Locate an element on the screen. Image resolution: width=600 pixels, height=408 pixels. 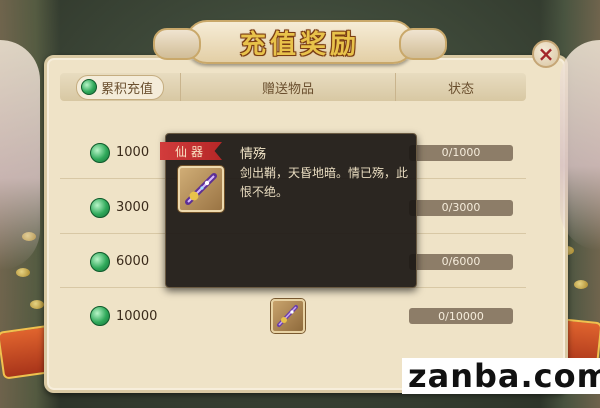
status-progress: 0/3000 is located at coordinates (461, 207).